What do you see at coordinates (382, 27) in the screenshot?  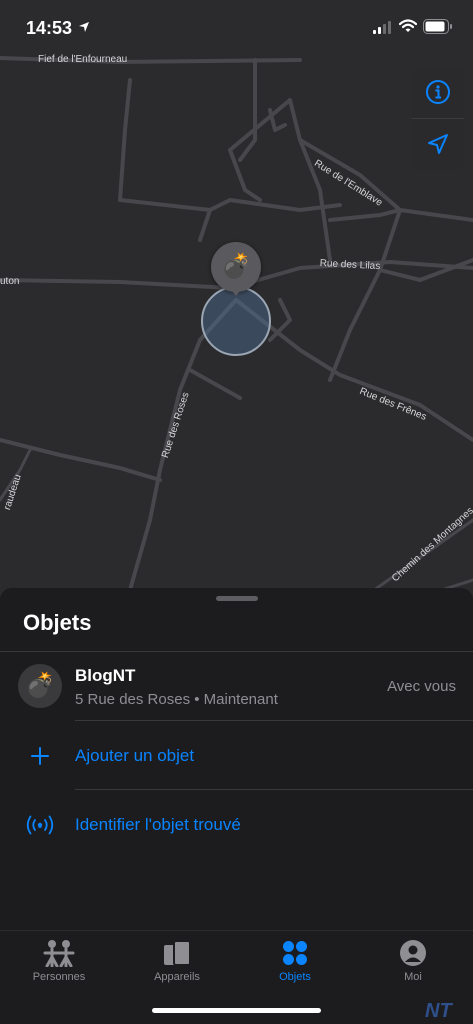 I see `signal-icon` at bounding box center [382, 27].